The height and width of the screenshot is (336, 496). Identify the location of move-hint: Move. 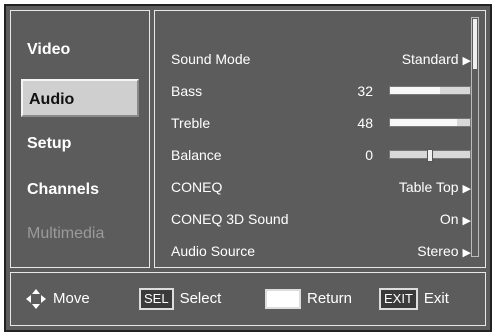
(57, 299).